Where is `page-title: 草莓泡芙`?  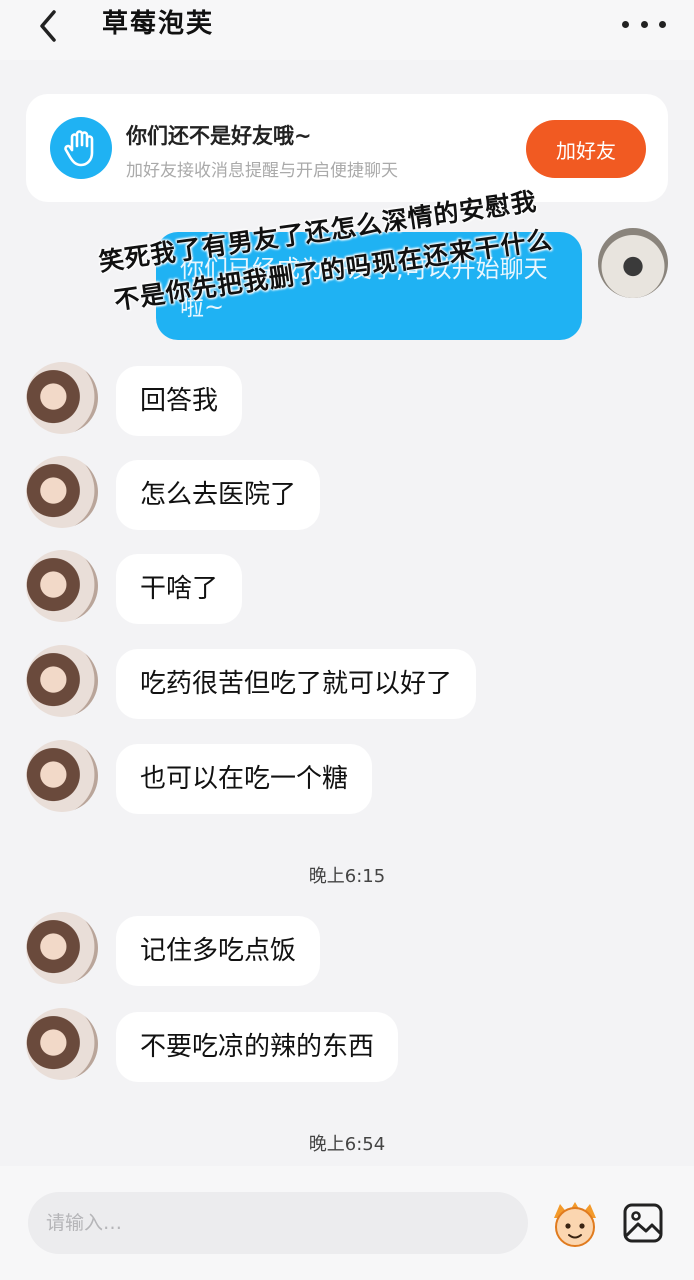
page-title: 草莓泡芙 is located at coordinates (158, 24).